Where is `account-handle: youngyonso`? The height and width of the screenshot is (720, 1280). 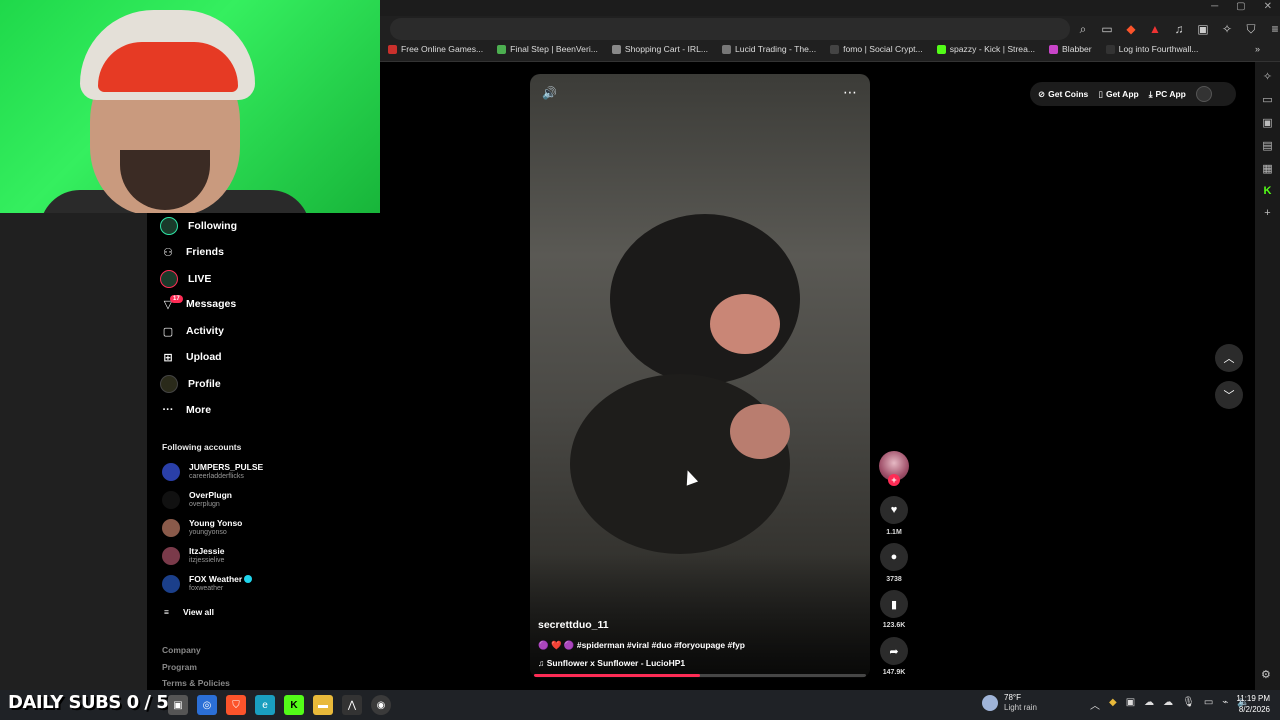
account-handle: youngyonso is located at coordinates (208, 532).